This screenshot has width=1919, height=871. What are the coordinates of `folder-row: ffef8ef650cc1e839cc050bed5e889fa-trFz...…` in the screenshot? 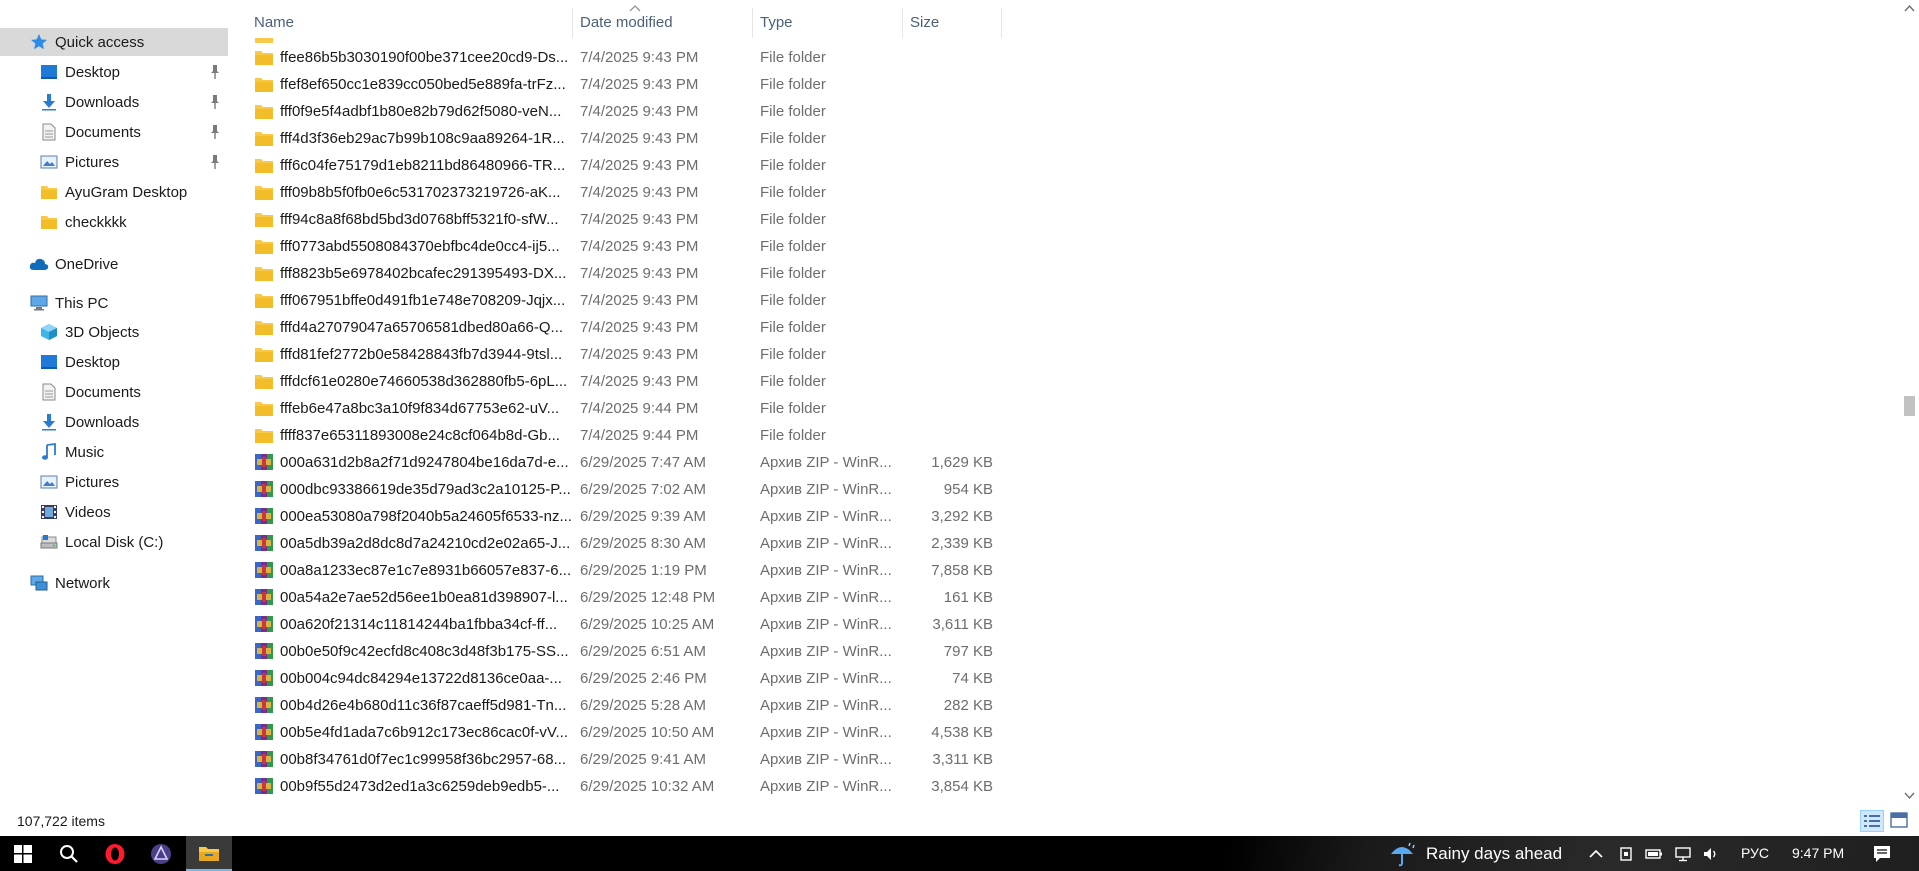 It's located at (618, 83).